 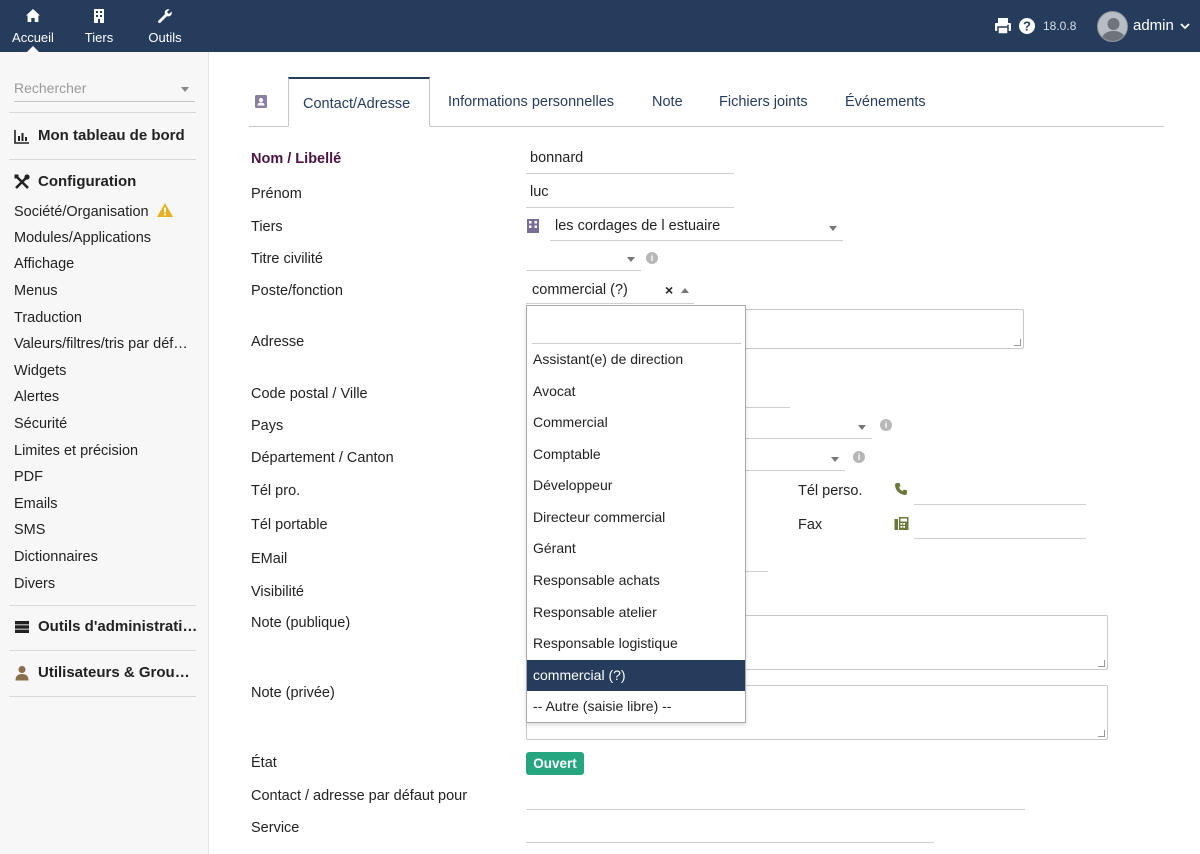 I want to click on poste-select: commercial (?) ×, so click(x=610, y=291).